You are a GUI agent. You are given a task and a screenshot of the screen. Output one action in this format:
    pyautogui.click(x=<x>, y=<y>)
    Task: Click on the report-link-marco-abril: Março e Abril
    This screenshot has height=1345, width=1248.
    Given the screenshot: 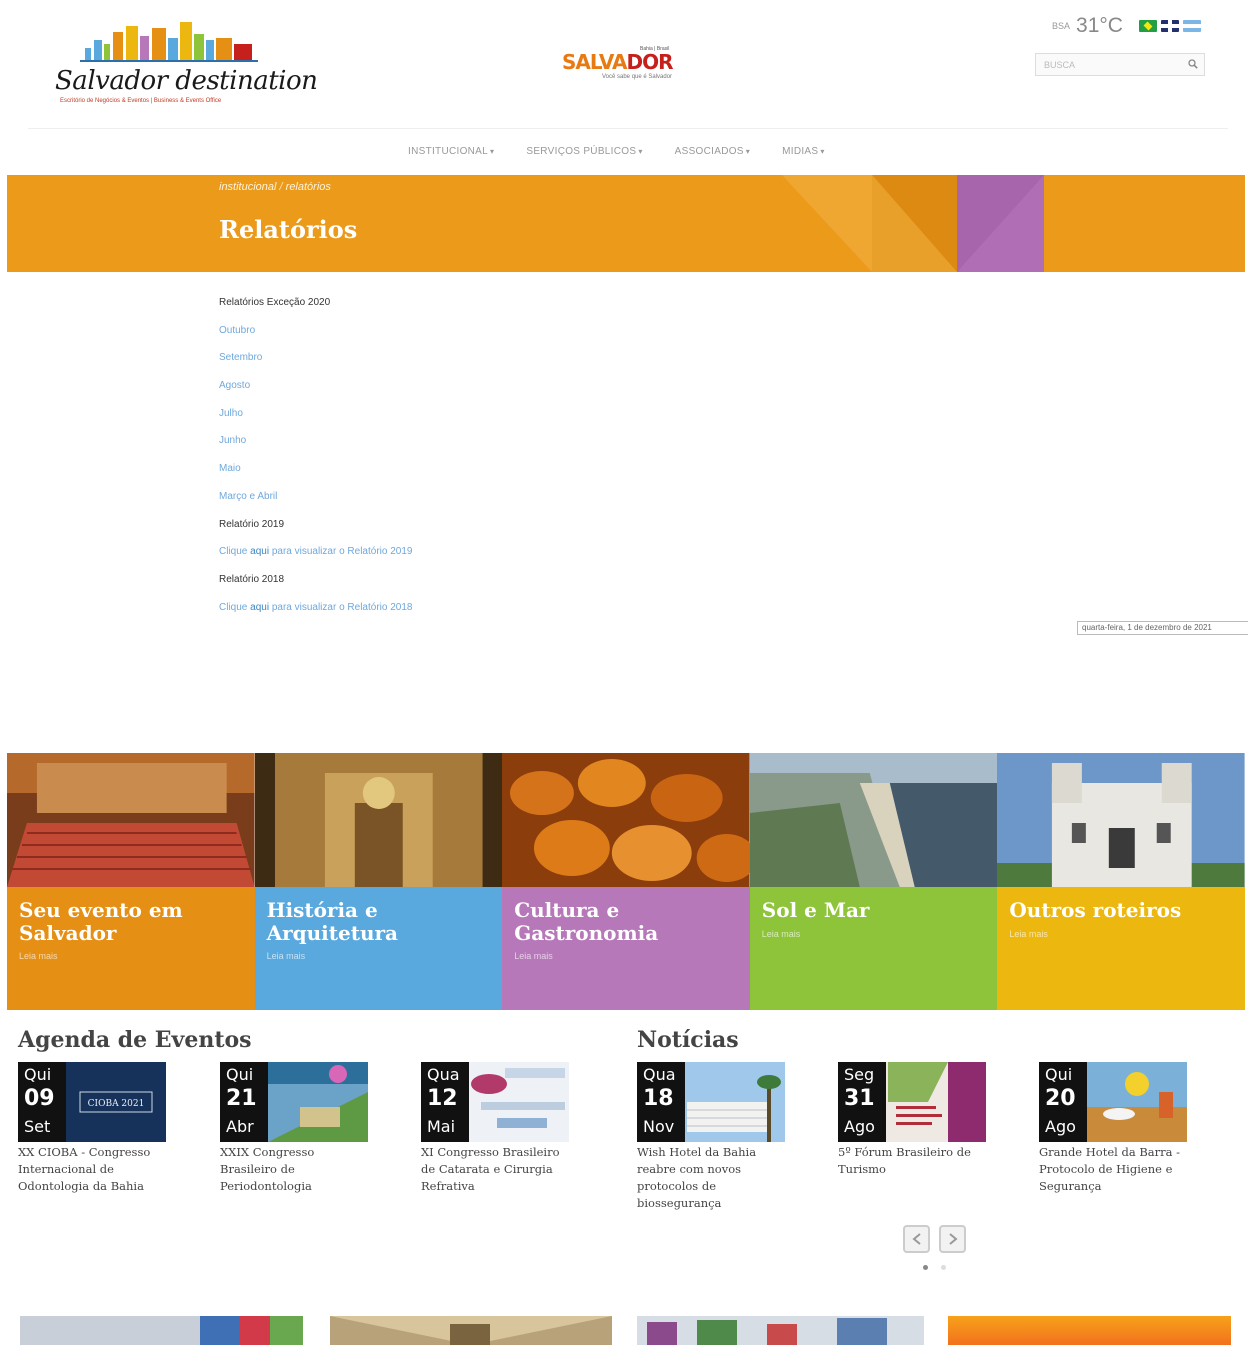 What is the action you would take?
    pyautogui.click(x=315, y=504)
    